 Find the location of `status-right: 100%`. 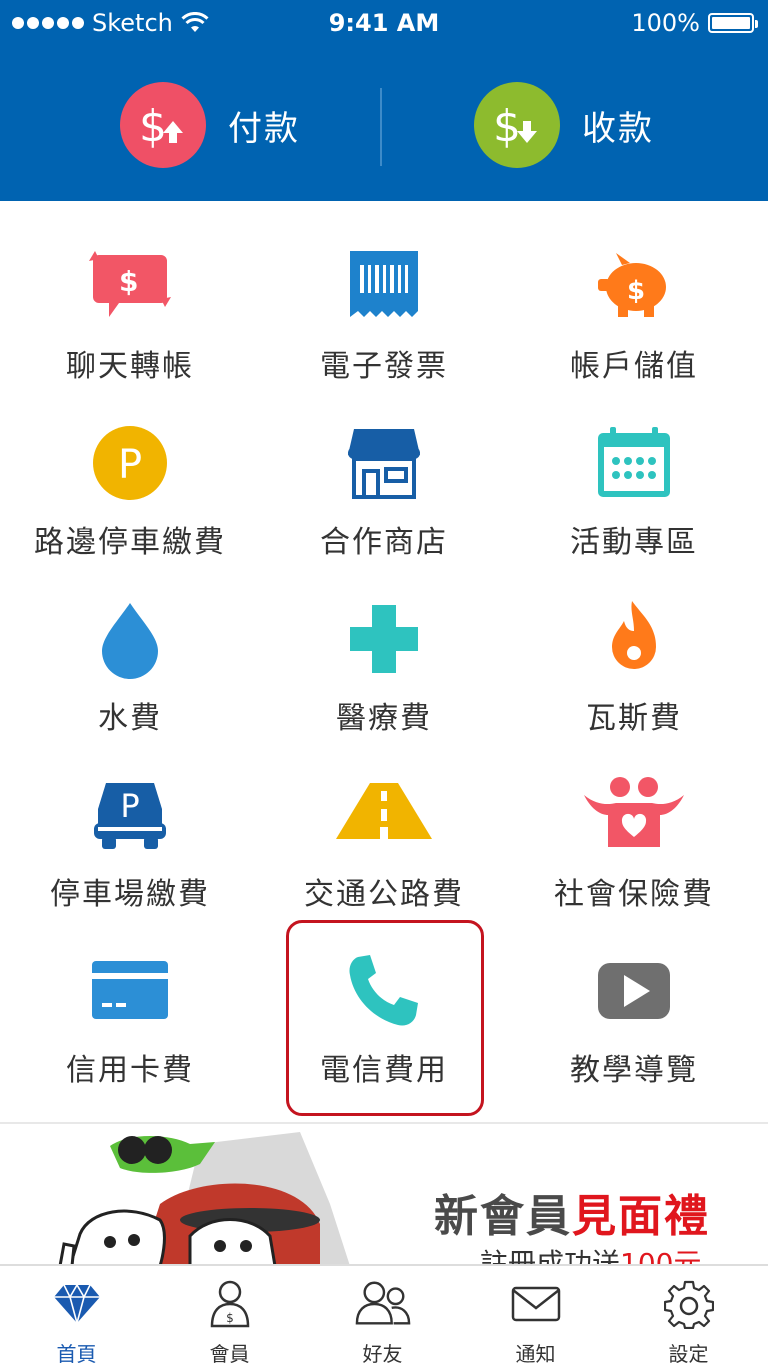

status-right: 100% is located at coordinates (694, 23).